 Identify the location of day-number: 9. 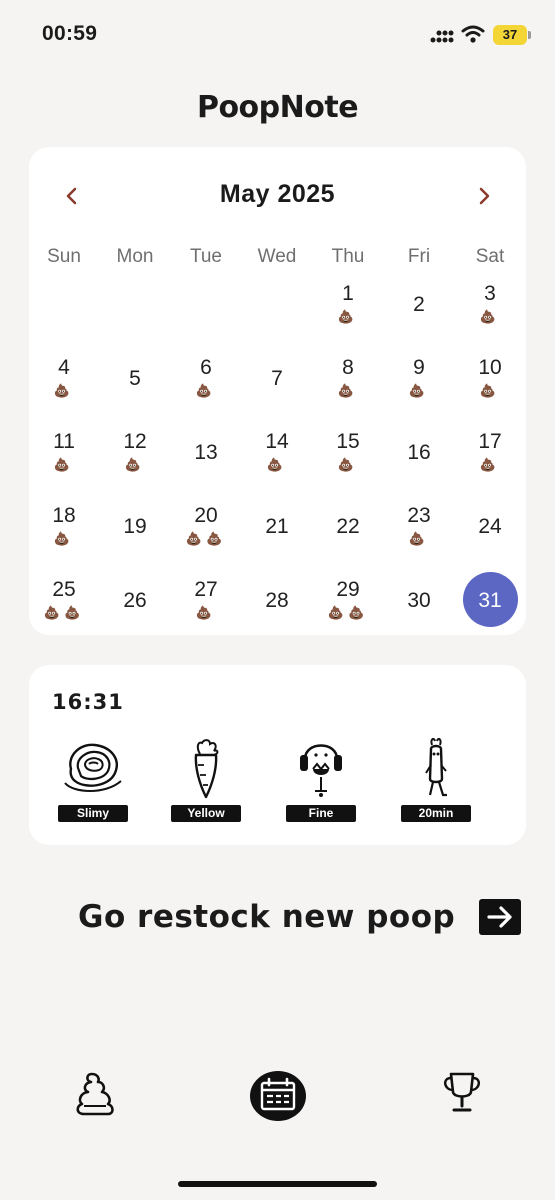
(419, 367).